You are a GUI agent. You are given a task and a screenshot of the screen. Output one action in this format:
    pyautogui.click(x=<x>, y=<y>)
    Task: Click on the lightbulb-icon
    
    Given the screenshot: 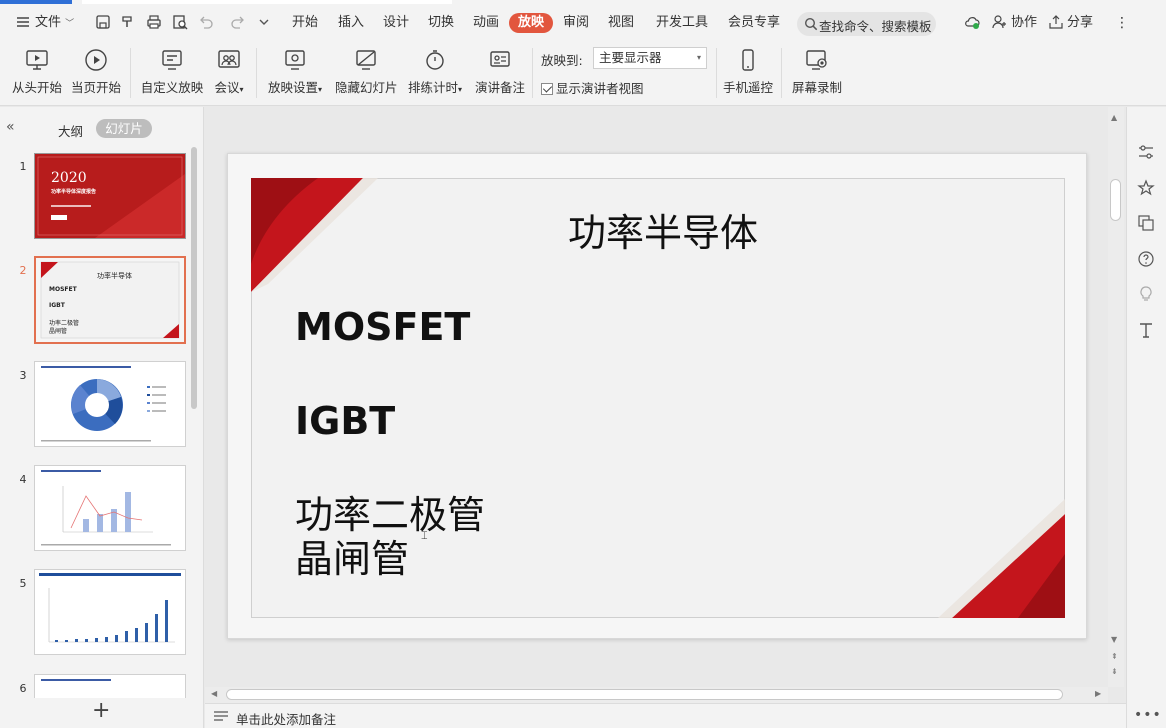 What is the action you would take?
    pyautogui.click(x=1146, y=294)
    